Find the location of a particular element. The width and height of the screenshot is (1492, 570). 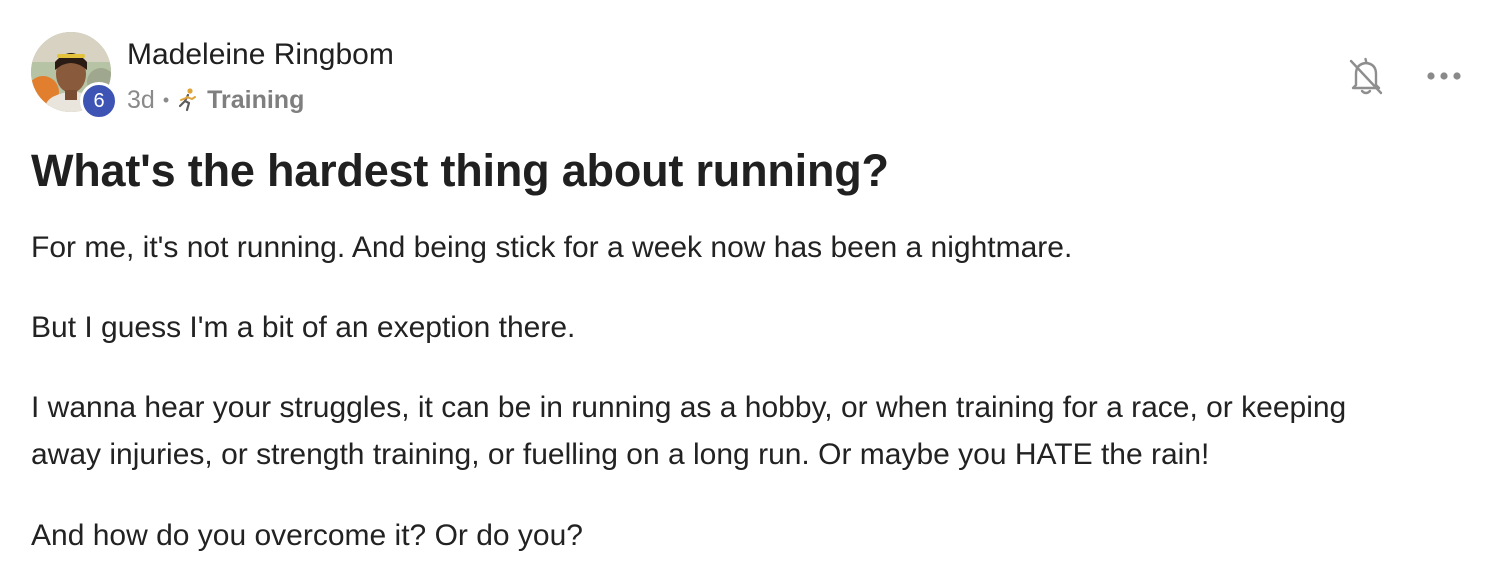

bell-off-icon is located at coordinates (1366, 76).